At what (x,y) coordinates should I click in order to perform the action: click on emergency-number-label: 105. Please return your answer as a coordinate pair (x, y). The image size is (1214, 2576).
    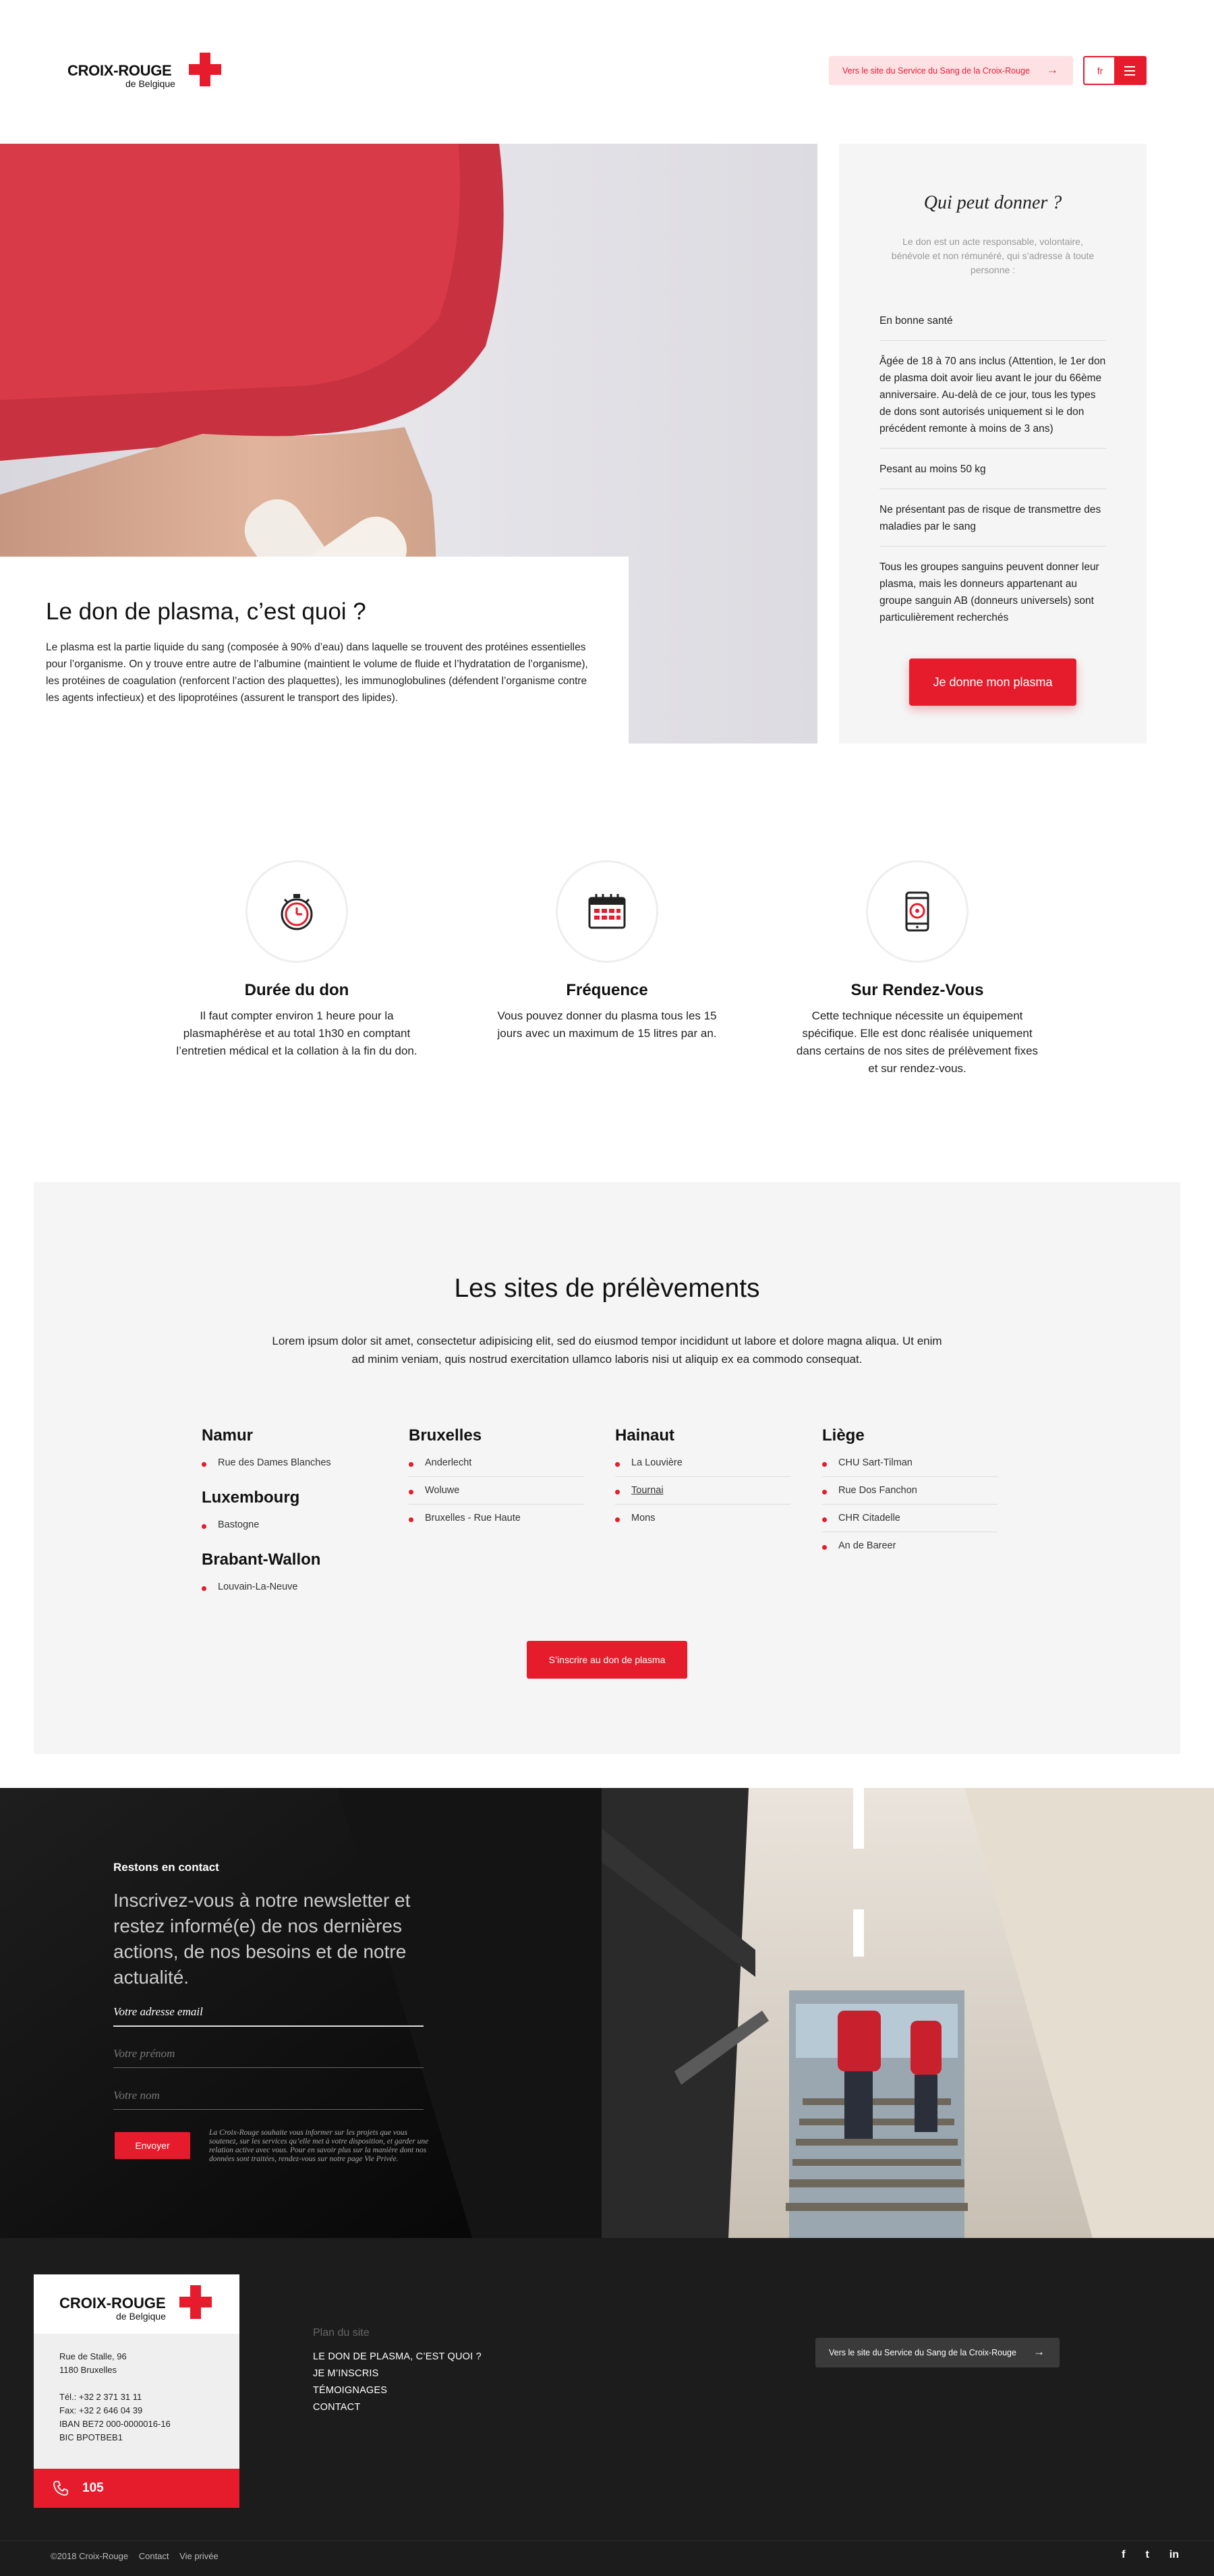
    Looking at the image, I should click on (93, 2488).